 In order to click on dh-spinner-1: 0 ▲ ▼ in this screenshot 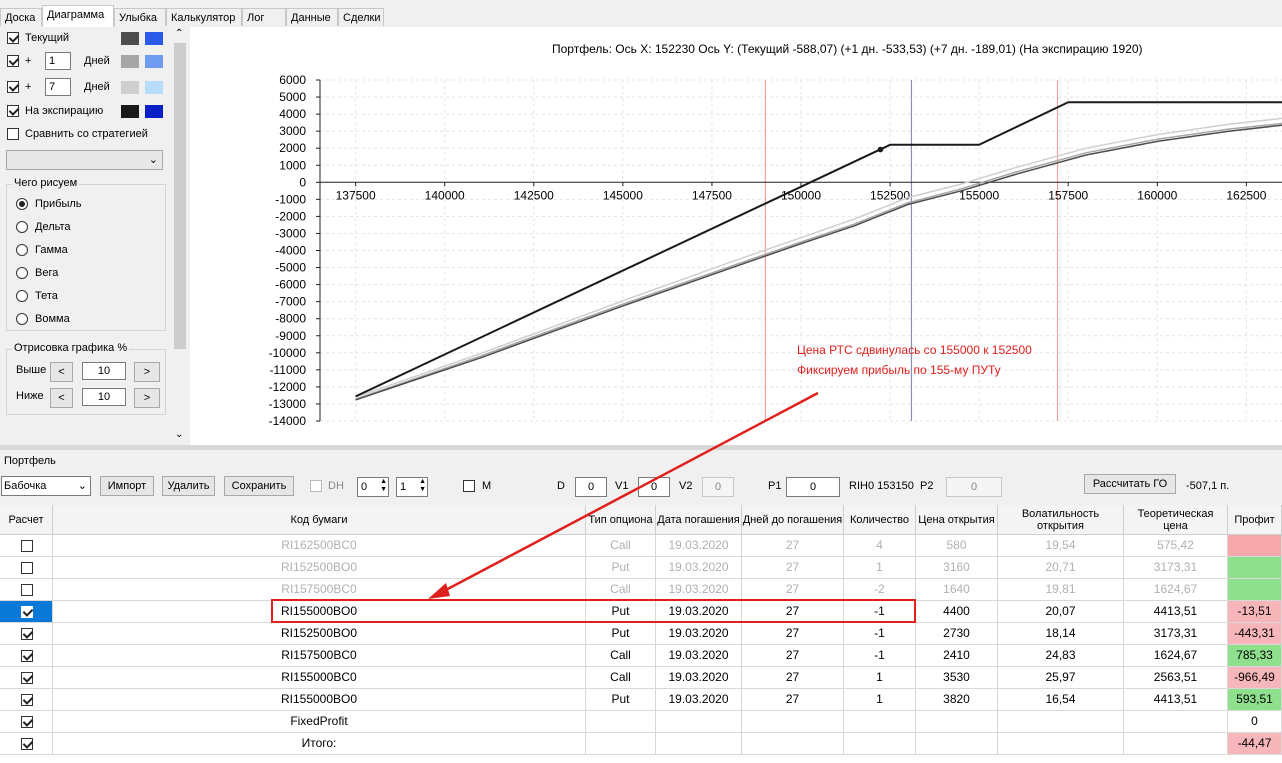, I will do `click(373, 487)`.